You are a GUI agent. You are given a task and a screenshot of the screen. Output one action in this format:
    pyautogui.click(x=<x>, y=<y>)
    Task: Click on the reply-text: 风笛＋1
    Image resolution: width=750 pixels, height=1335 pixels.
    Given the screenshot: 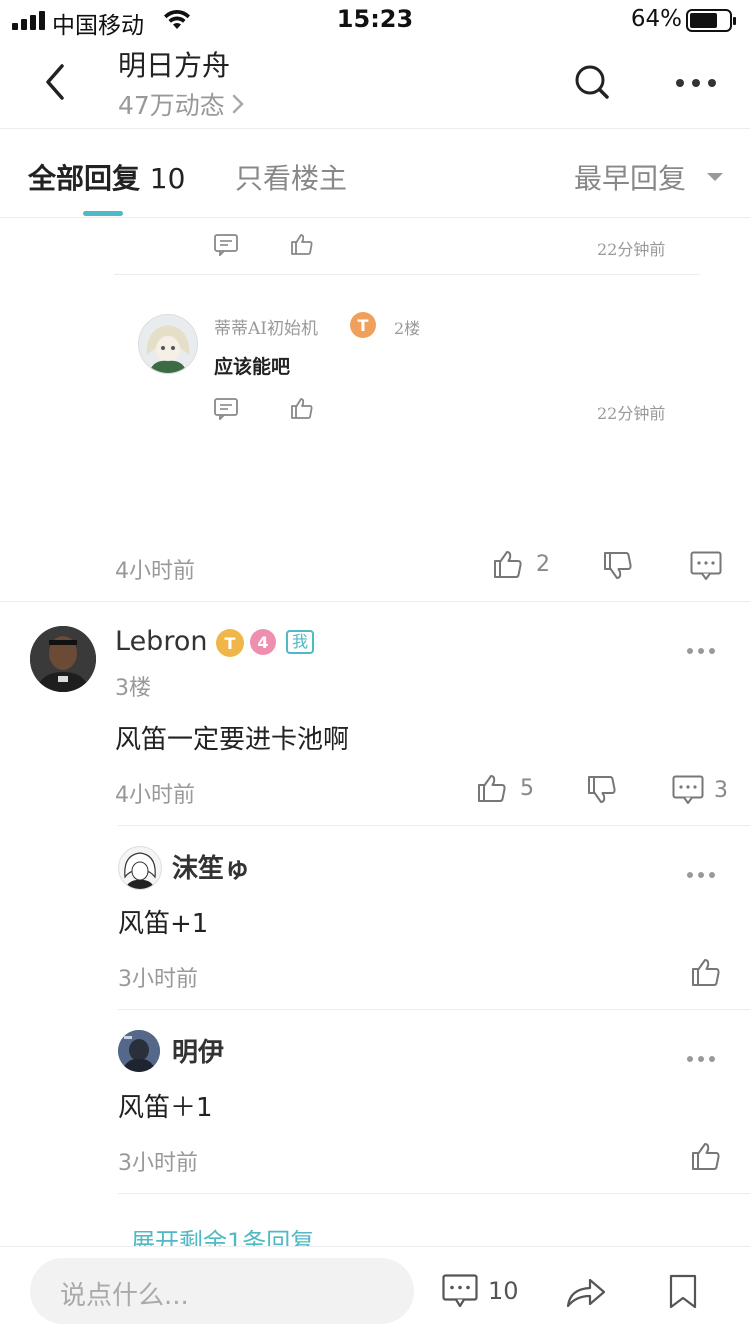 What is the action you would take?
    pyautogui.click(x=165, y=1108)
    